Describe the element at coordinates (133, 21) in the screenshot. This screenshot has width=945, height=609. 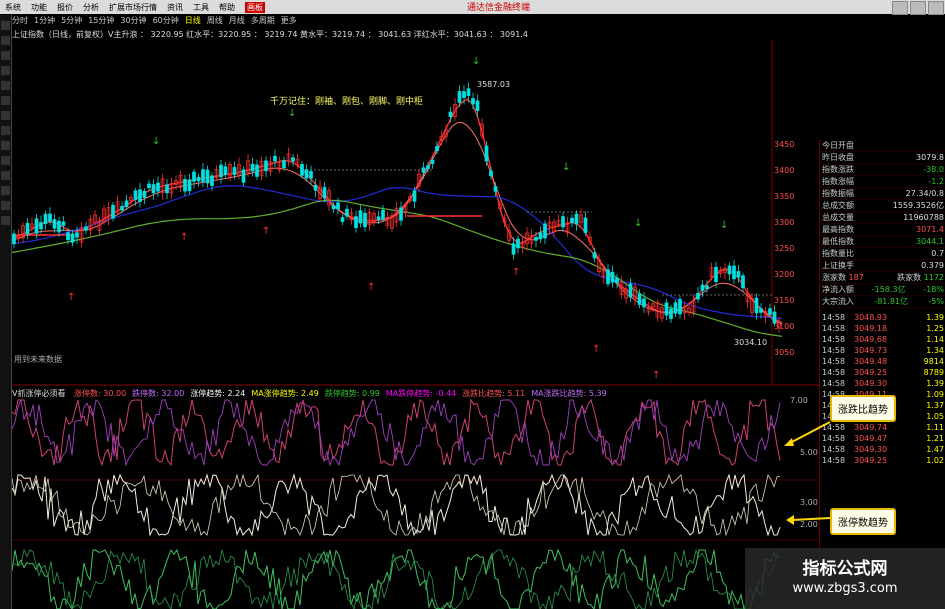
I see `period-tab: 30分钟` at that location.